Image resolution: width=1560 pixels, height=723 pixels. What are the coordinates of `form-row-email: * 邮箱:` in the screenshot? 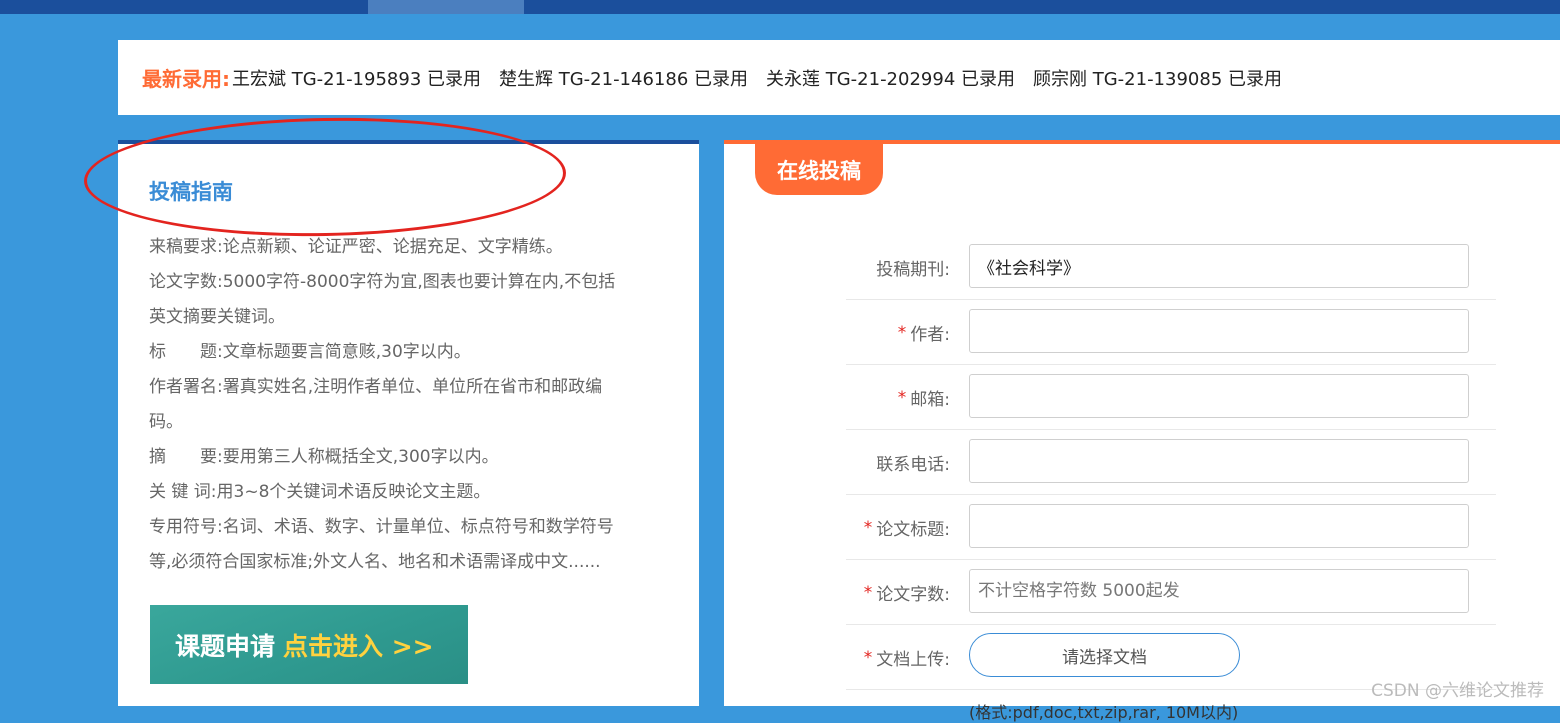 It's located at (1171, 397).